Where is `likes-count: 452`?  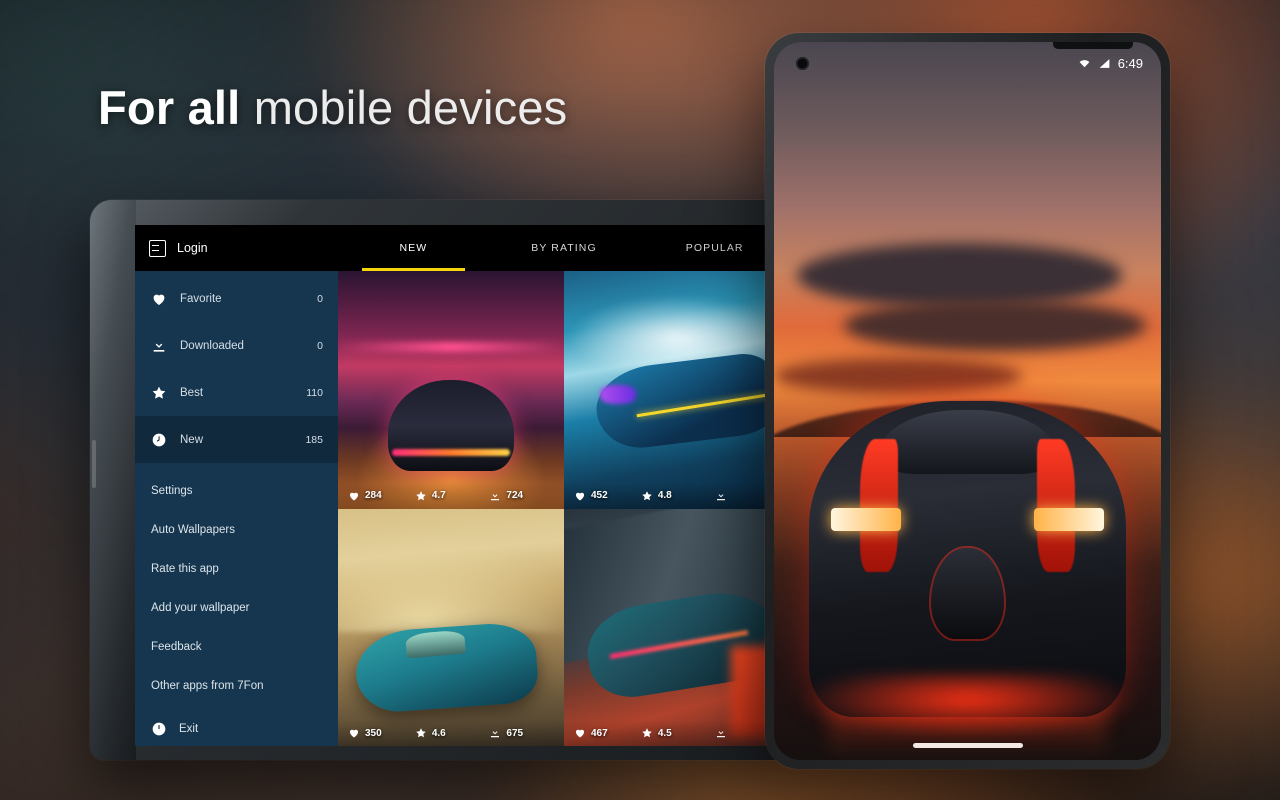
likes-count: 452 is located at coordinates (599, 495).